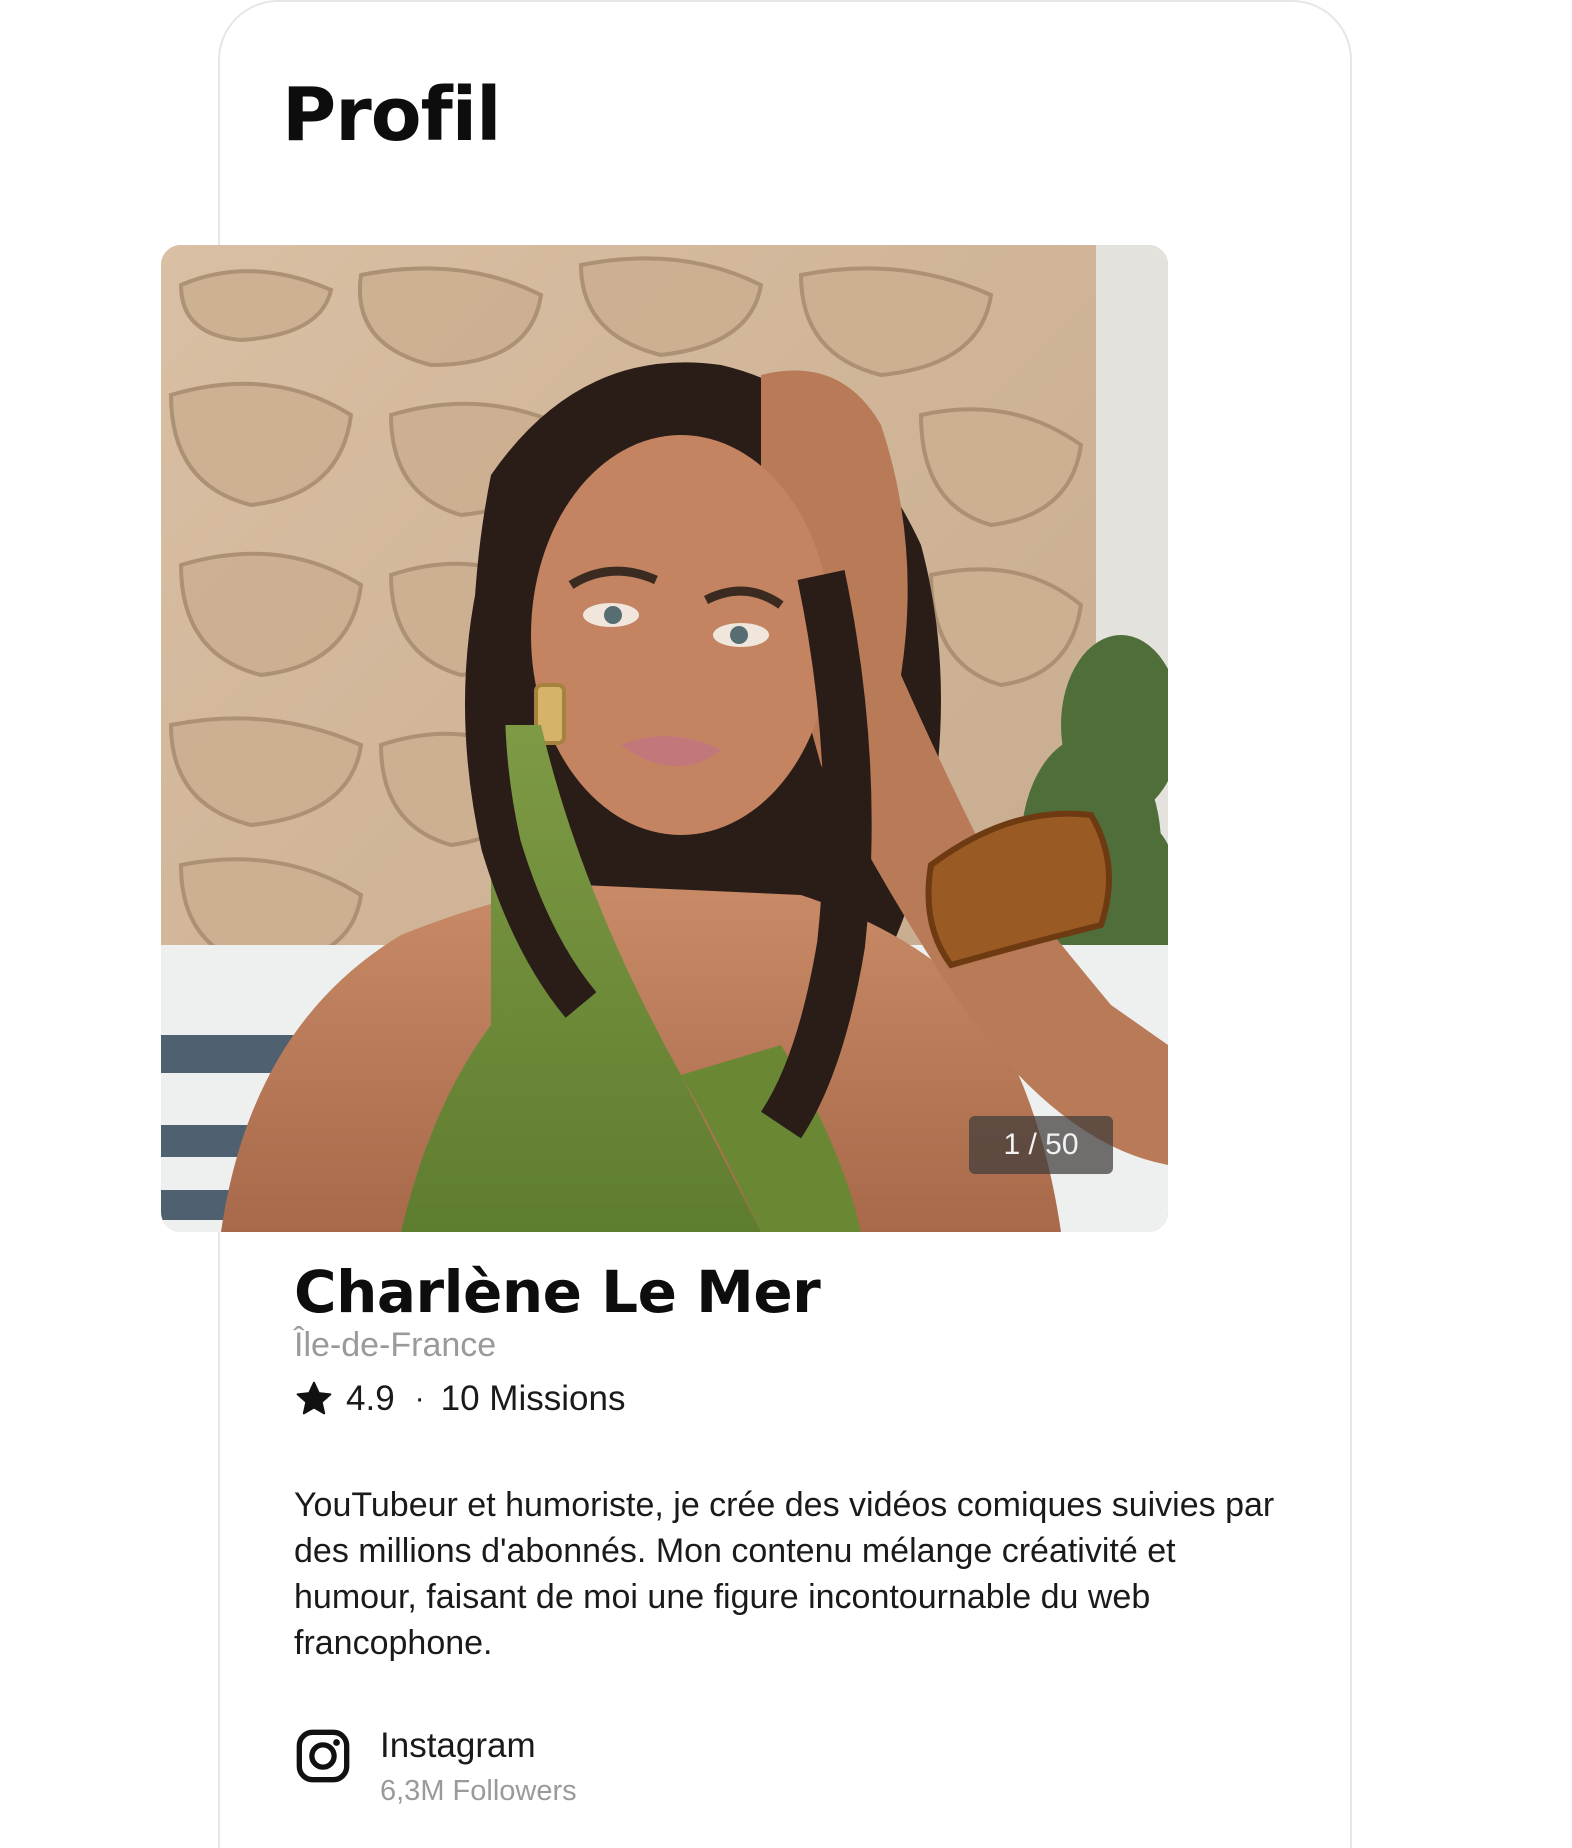 The image size is (1572, 1848). What do you see at coordinates (557, 1292) in the screenshot?
I see `profile-name: Charlène Le Mer` at bounding box center [557, 1292].